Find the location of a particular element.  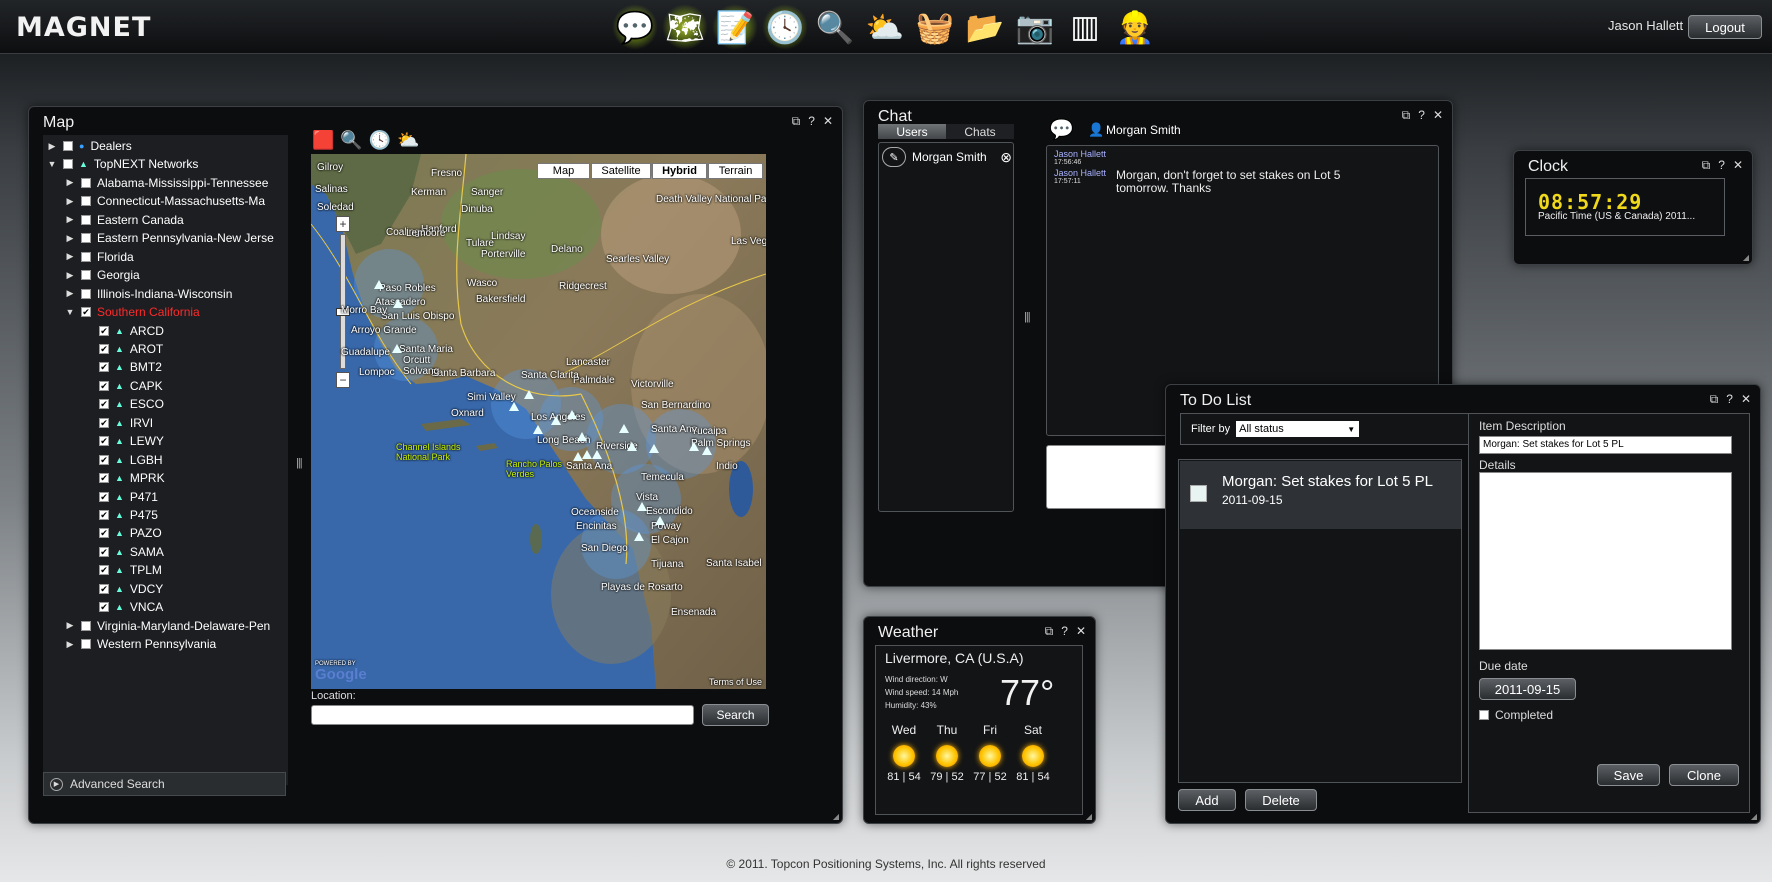

barcode-app-icon: ▥ is located at coordinates (1085, 27).